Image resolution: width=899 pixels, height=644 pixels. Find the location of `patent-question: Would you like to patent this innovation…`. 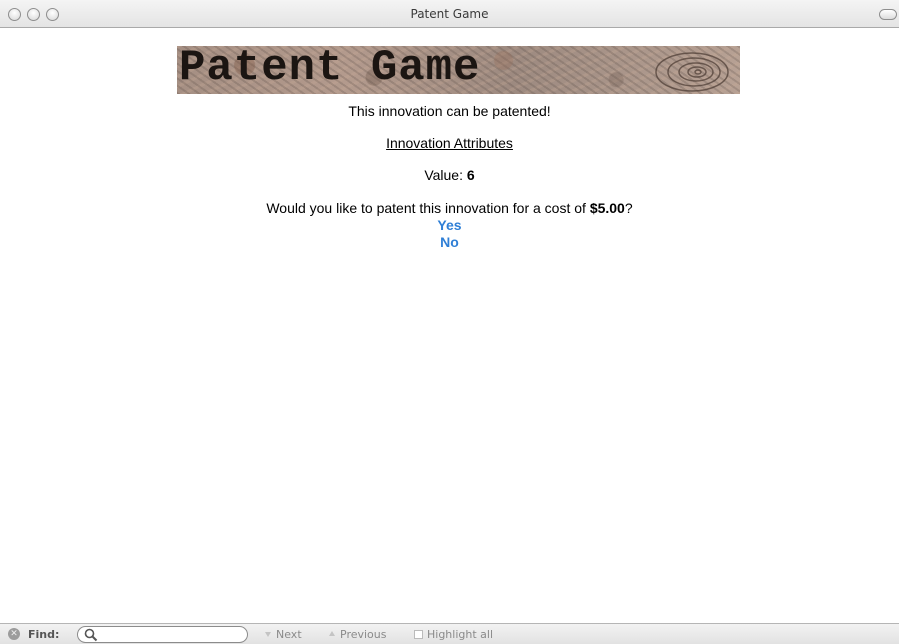

patent-question: Would you like to patent this innovation… is located at coordinates (449, 208).